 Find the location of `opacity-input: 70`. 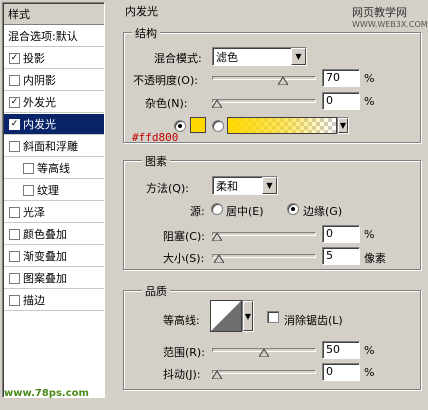

opacity-input: 70 is located at coordinates (341, 78).